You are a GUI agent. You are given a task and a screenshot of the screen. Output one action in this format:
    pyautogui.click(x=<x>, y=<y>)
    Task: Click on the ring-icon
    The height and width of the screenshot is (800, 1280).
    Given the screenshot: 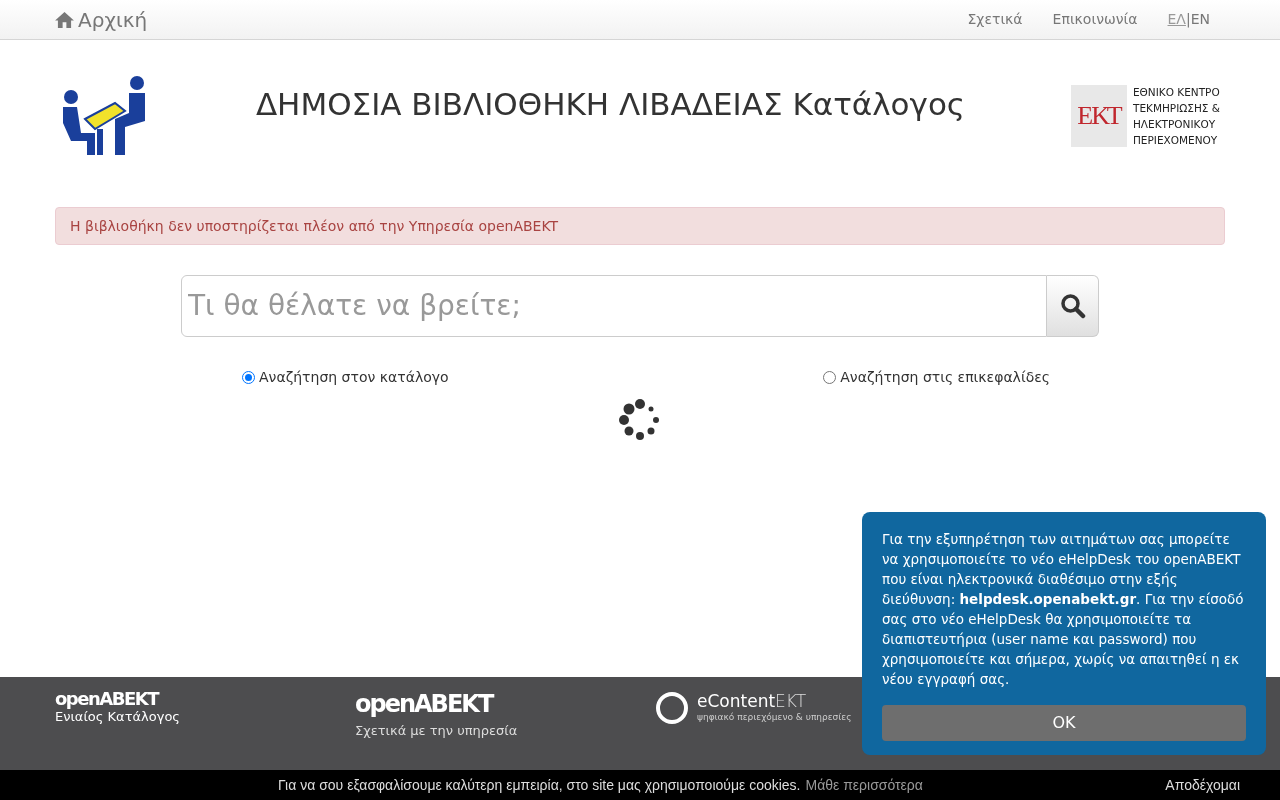 What is the action you would take?
    pyautogui.click(x=672, y=708)
    